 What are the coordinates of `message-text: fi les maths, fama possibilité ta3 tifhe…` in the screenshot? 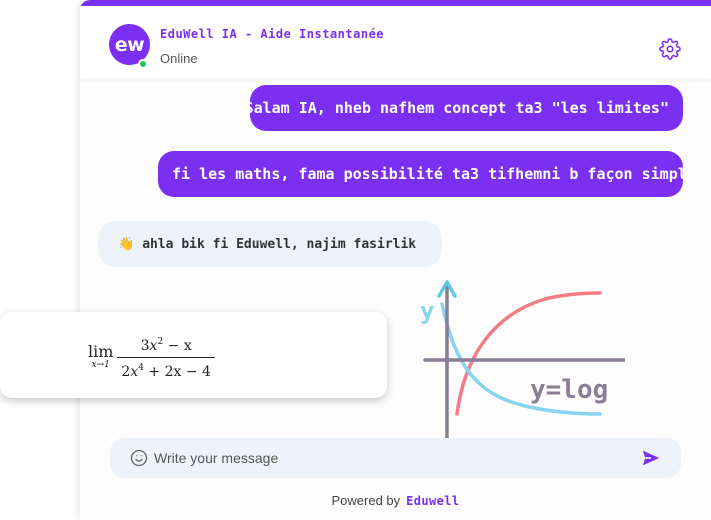 It's located at (441, 174).